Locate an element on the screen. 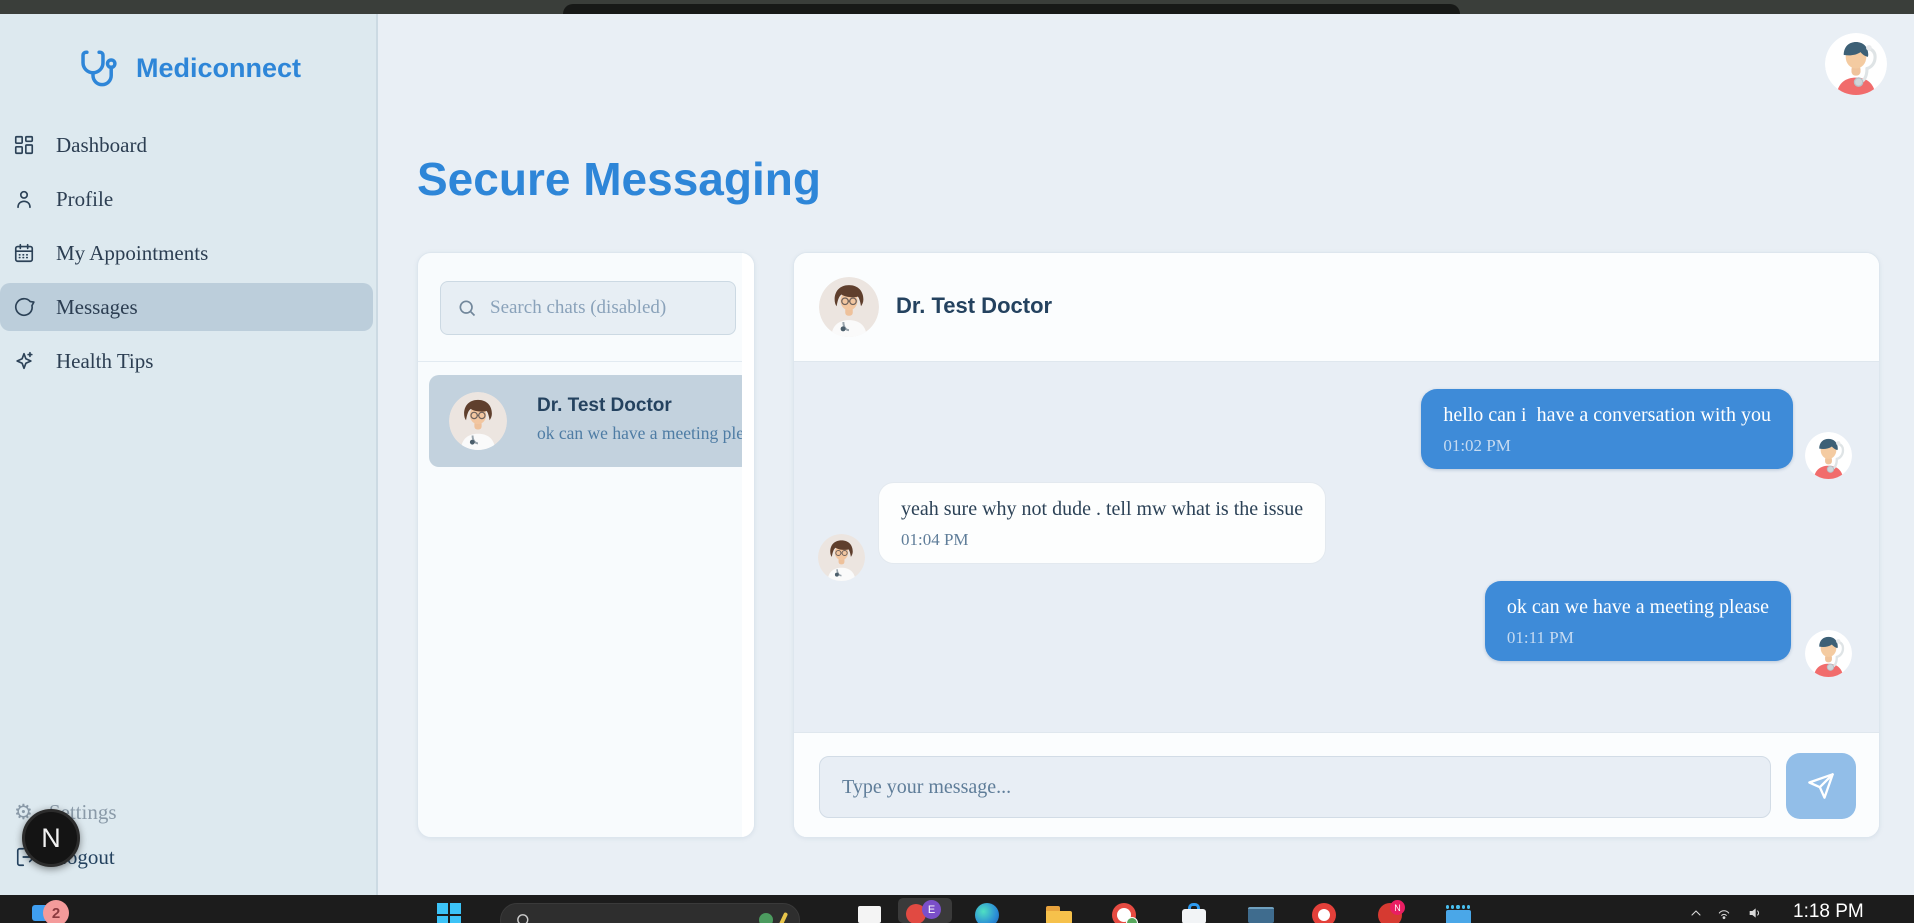  page-title: Secure Messaging is located at coordinates (619, 179).